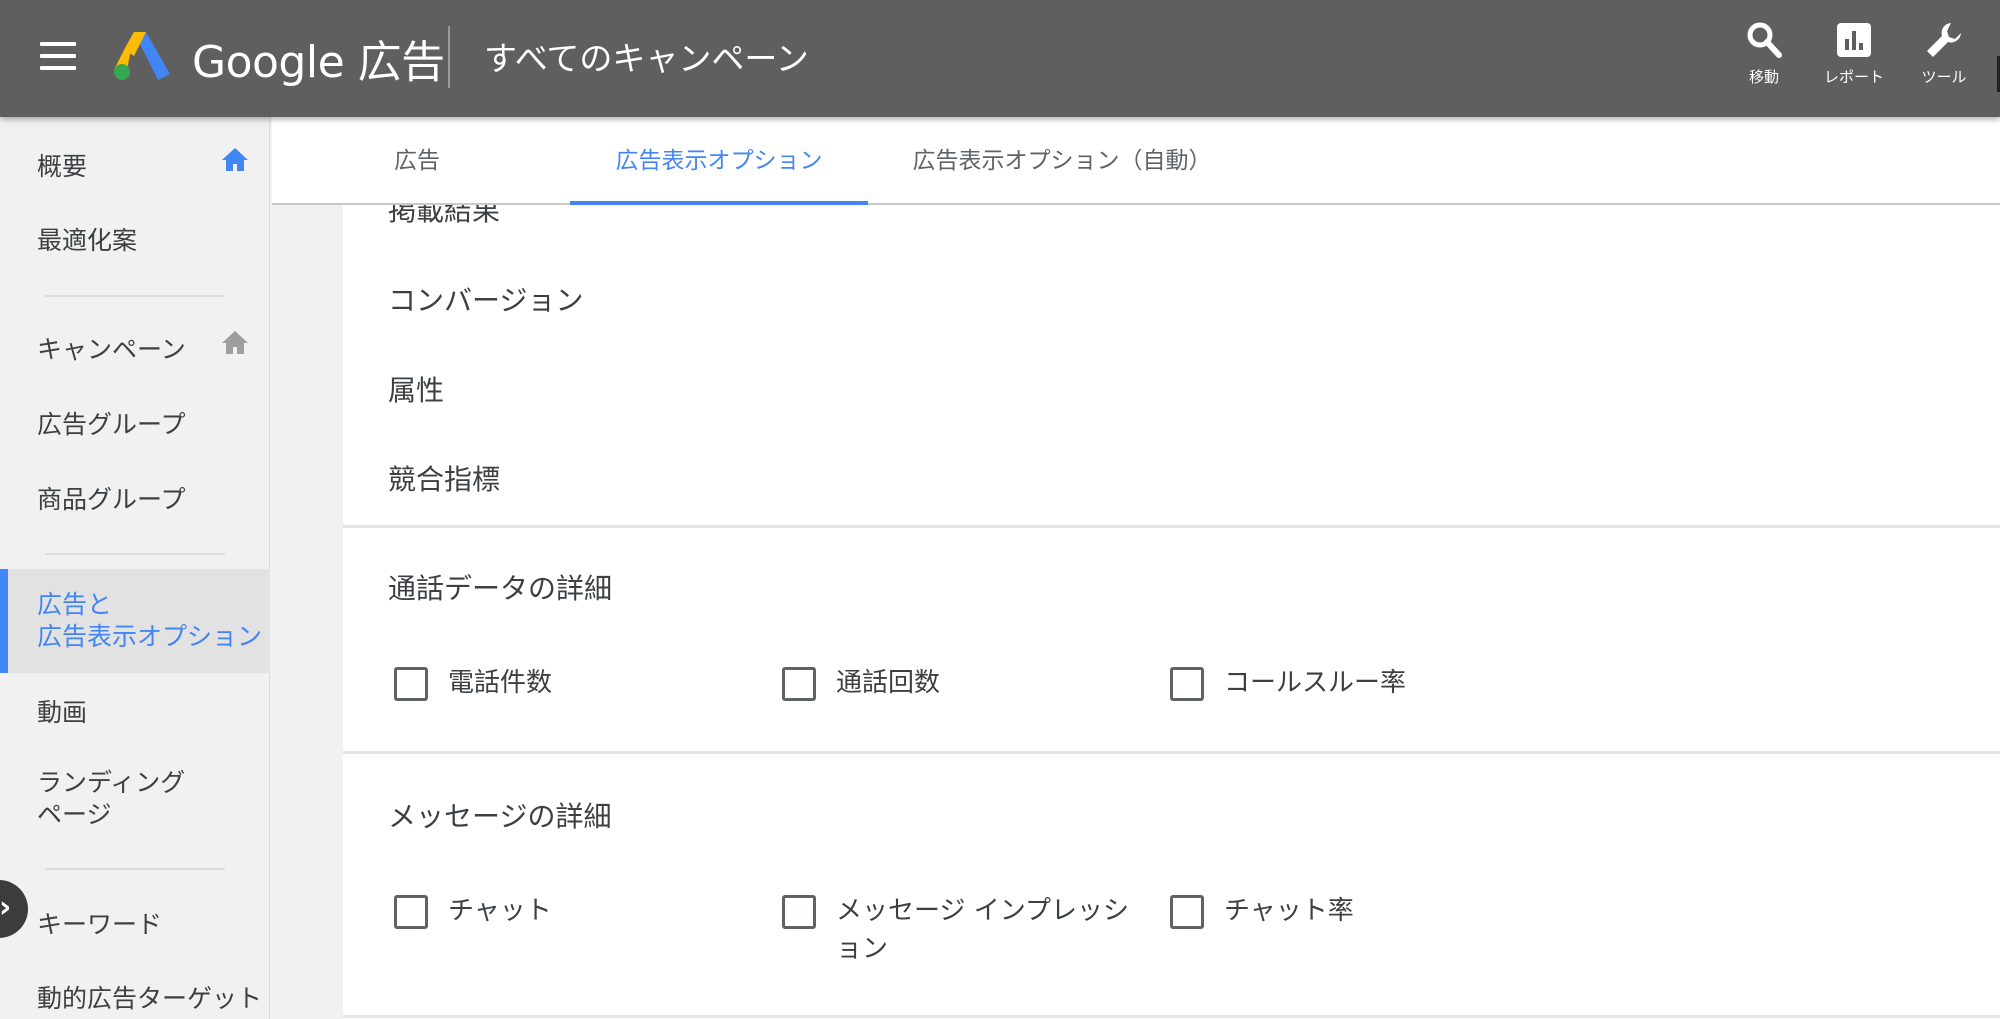 Image resolution: width=2000 pixels, height=1019 pixels. I want to click on competitive-metrics-item: 競合指標, so click(444, 478).